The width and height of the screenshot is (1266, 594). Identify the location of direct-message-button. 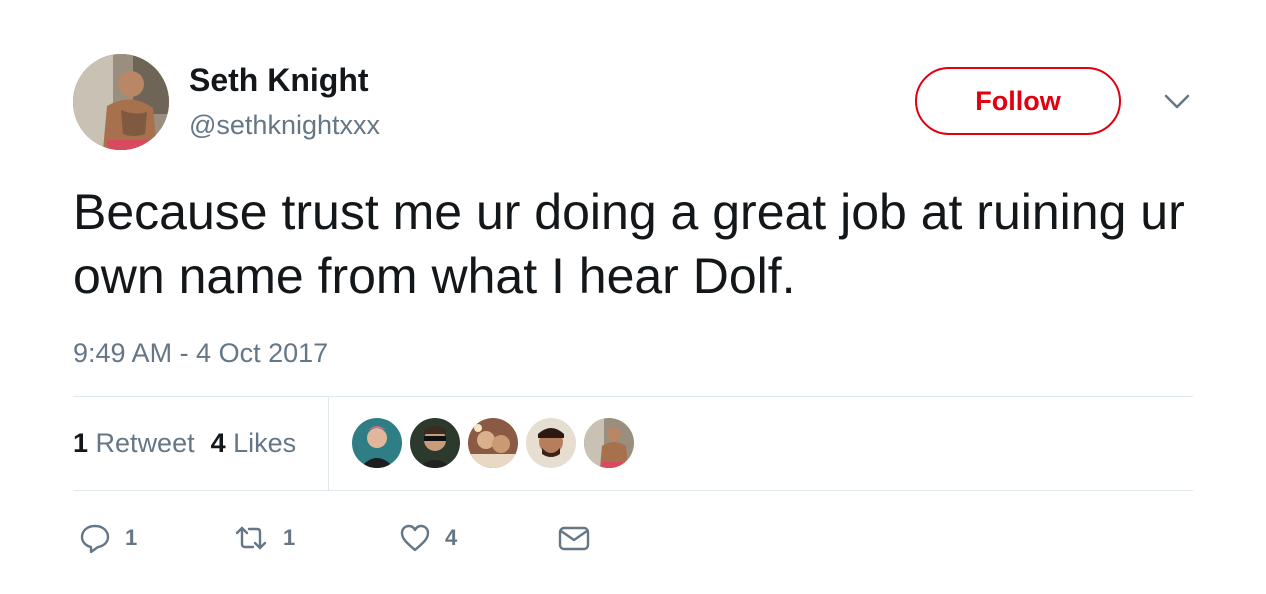
(574, 538).